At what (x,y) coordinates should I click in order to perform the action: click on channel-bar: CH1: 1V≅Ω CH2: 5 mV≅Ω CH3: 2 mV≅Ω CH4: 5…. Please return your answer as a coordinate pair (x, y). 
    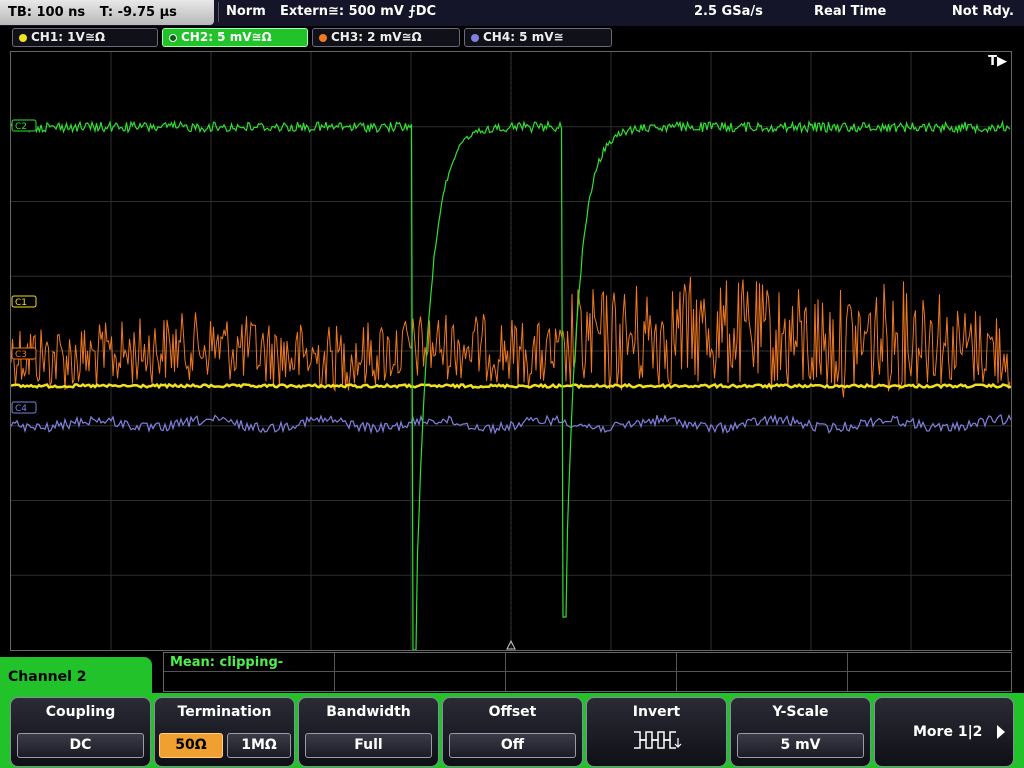
    Looking at the image, I should click on (512, 37).